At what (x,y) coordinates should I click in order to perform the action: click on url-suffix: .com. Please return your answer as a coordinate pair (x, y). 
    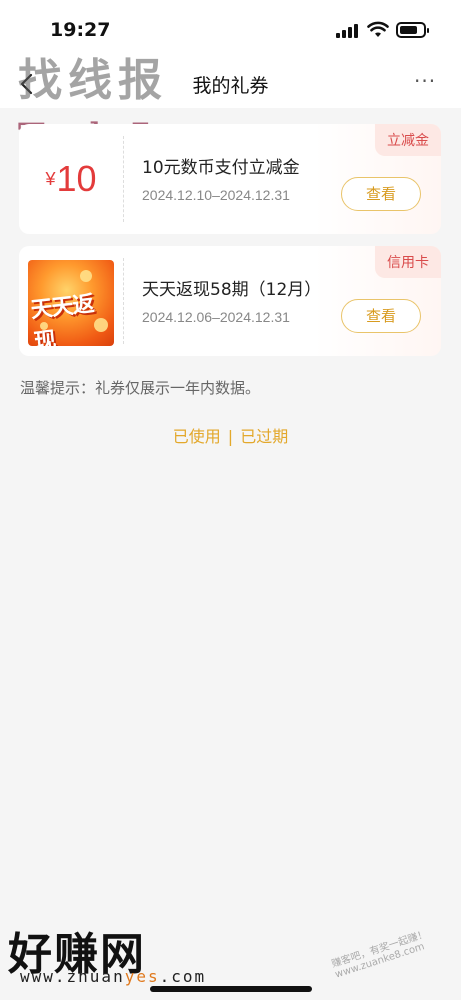
    Looking at the image, I should click on (183, 976).